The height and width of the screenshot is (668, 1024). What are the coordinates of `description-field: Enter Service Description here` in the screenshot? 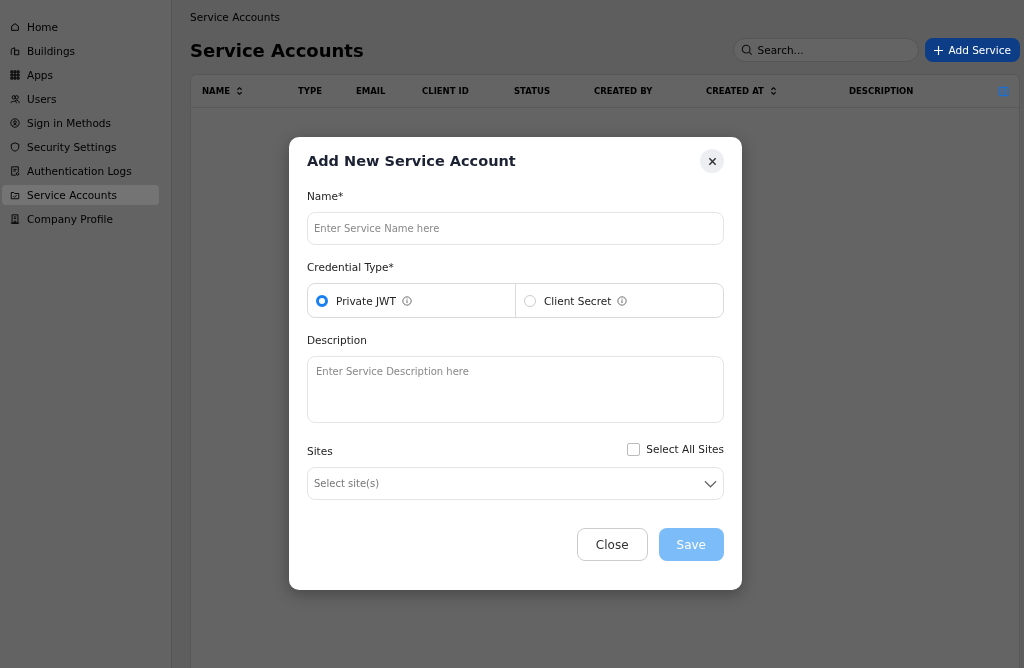 It's located at (515, 389).